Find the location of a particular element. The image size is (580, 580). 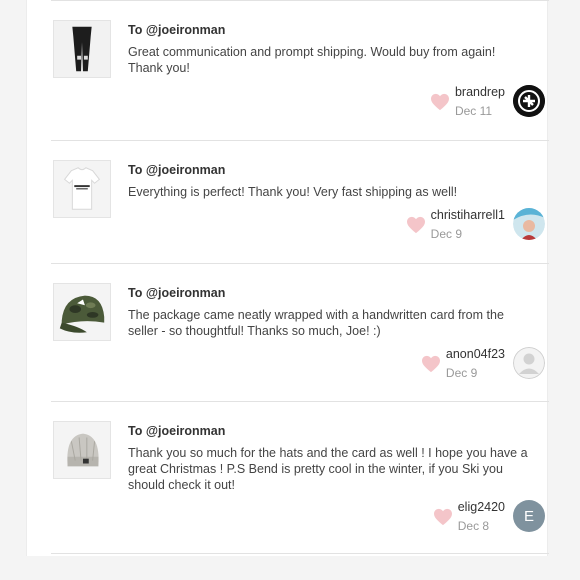

reviewer-username: brandrep is located at coordinates (480, 92).